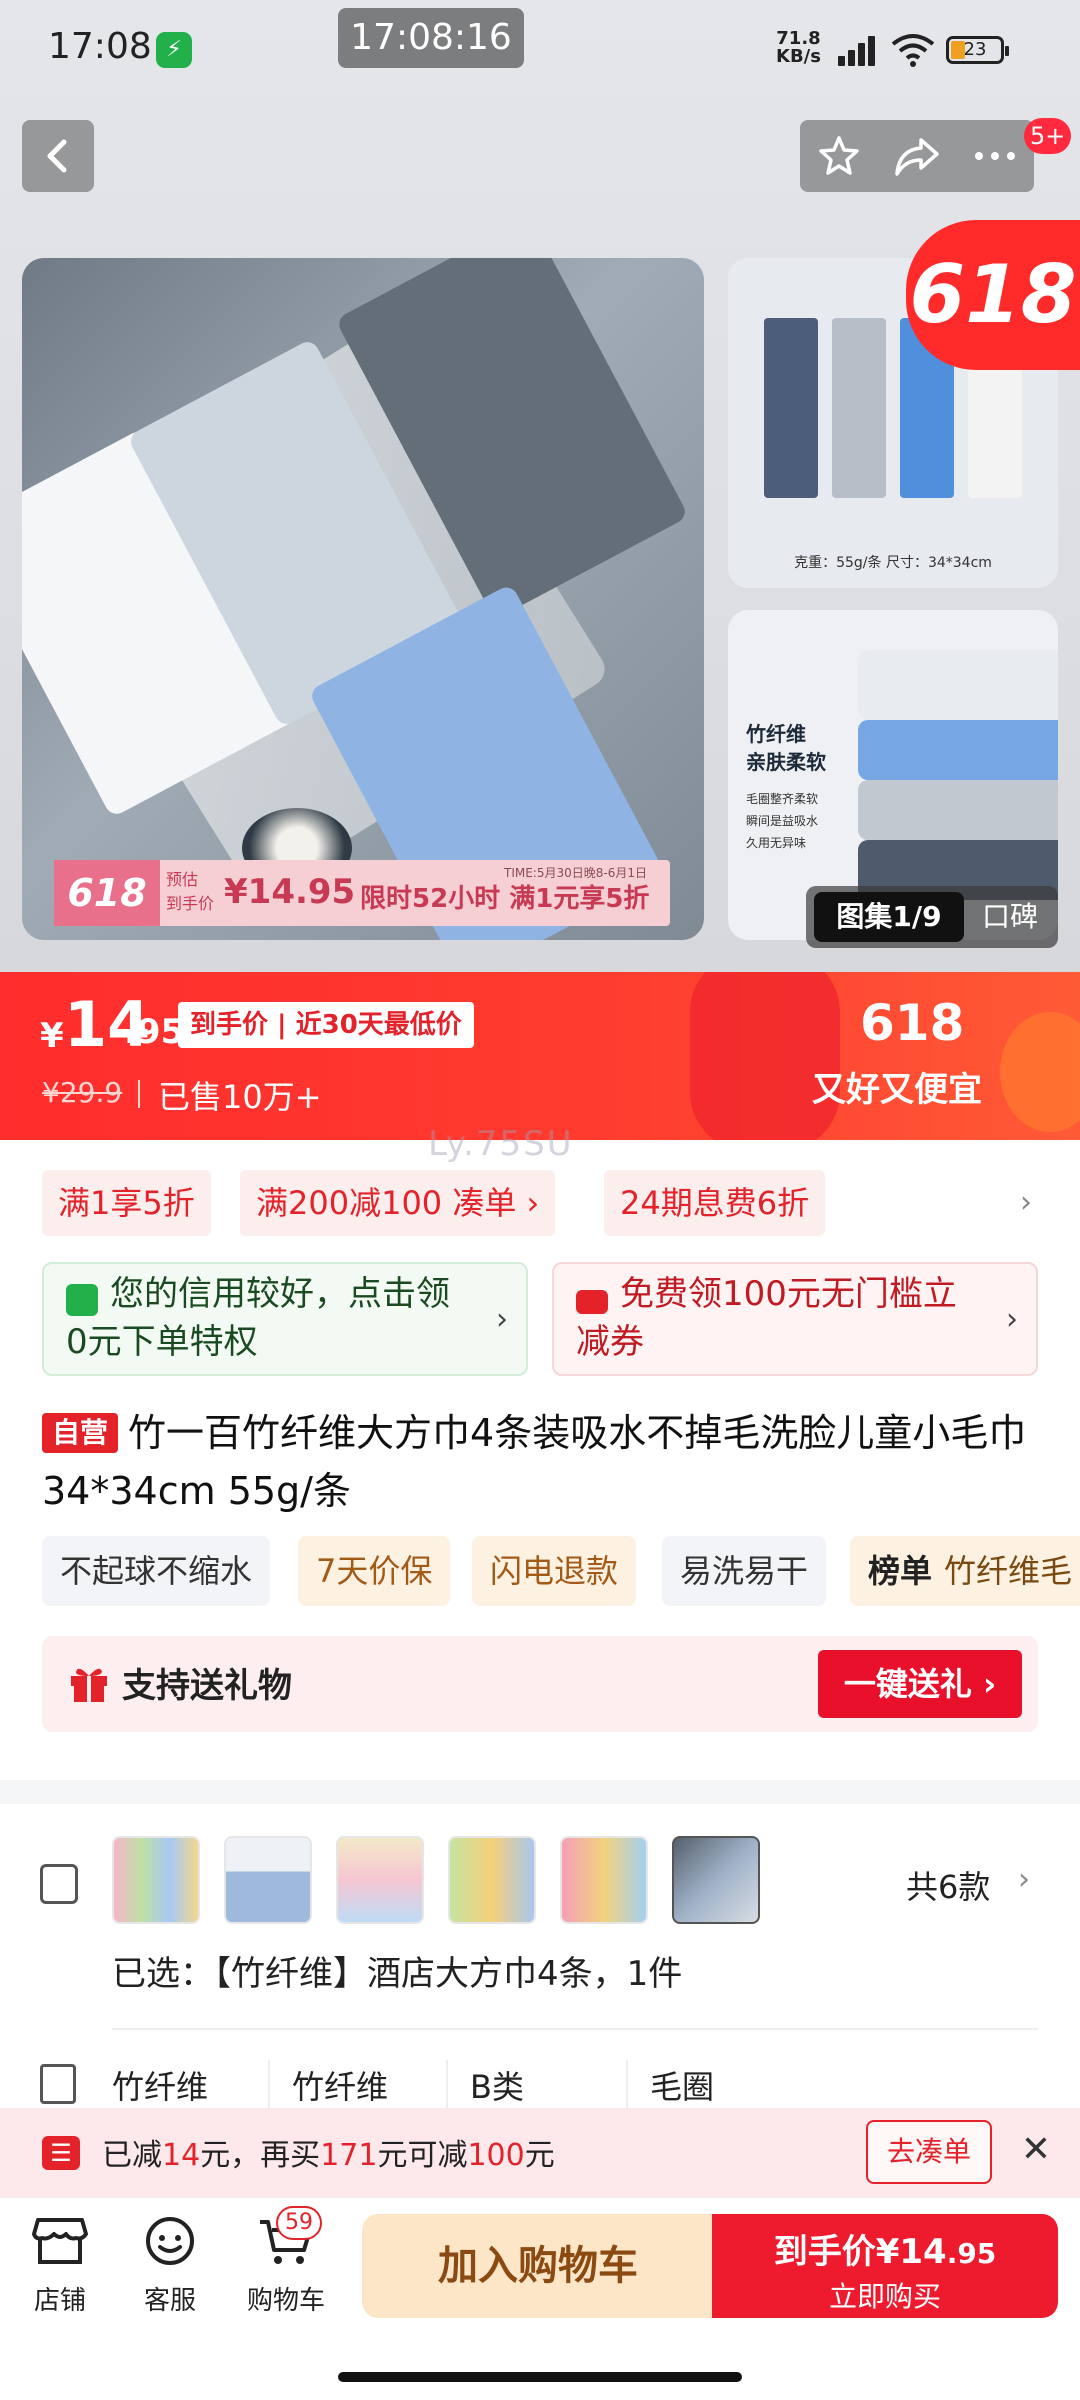 The height and width of the screenshot is (2400, 1080). What do you see at coordinates (100, 46) in the screenshot?
I see `status-time: 17:08` at bounding box center [100, 46].